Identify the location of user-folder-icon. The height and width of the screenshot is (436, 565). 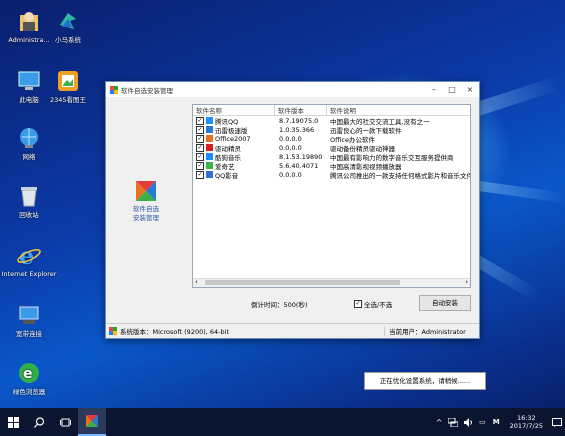
(29, 21).